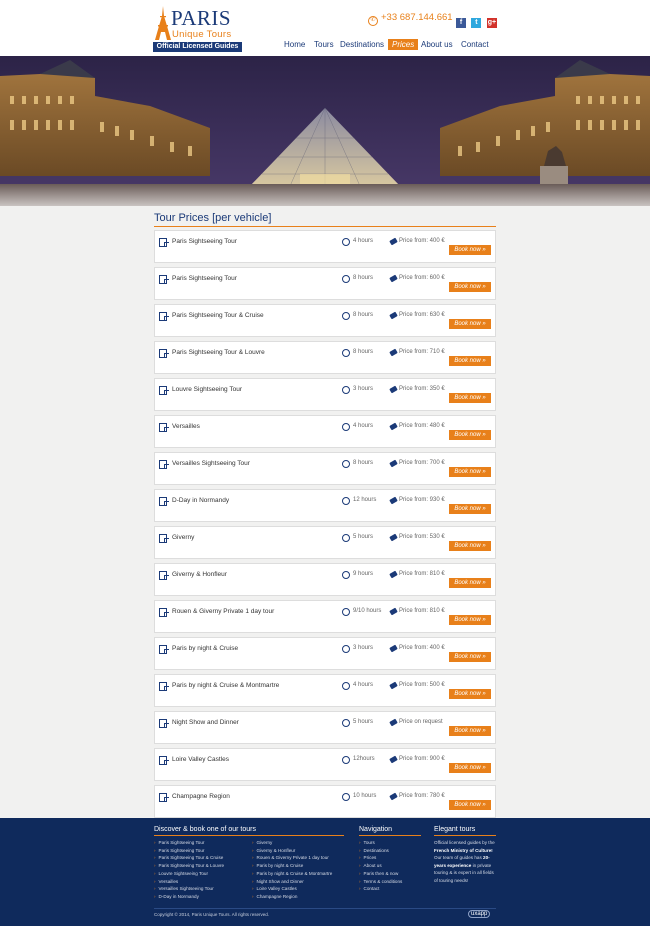  Describe the element at coordinates (422, 352) in the screenshot. I see `tour-price: Price from: 710 €` at that location.